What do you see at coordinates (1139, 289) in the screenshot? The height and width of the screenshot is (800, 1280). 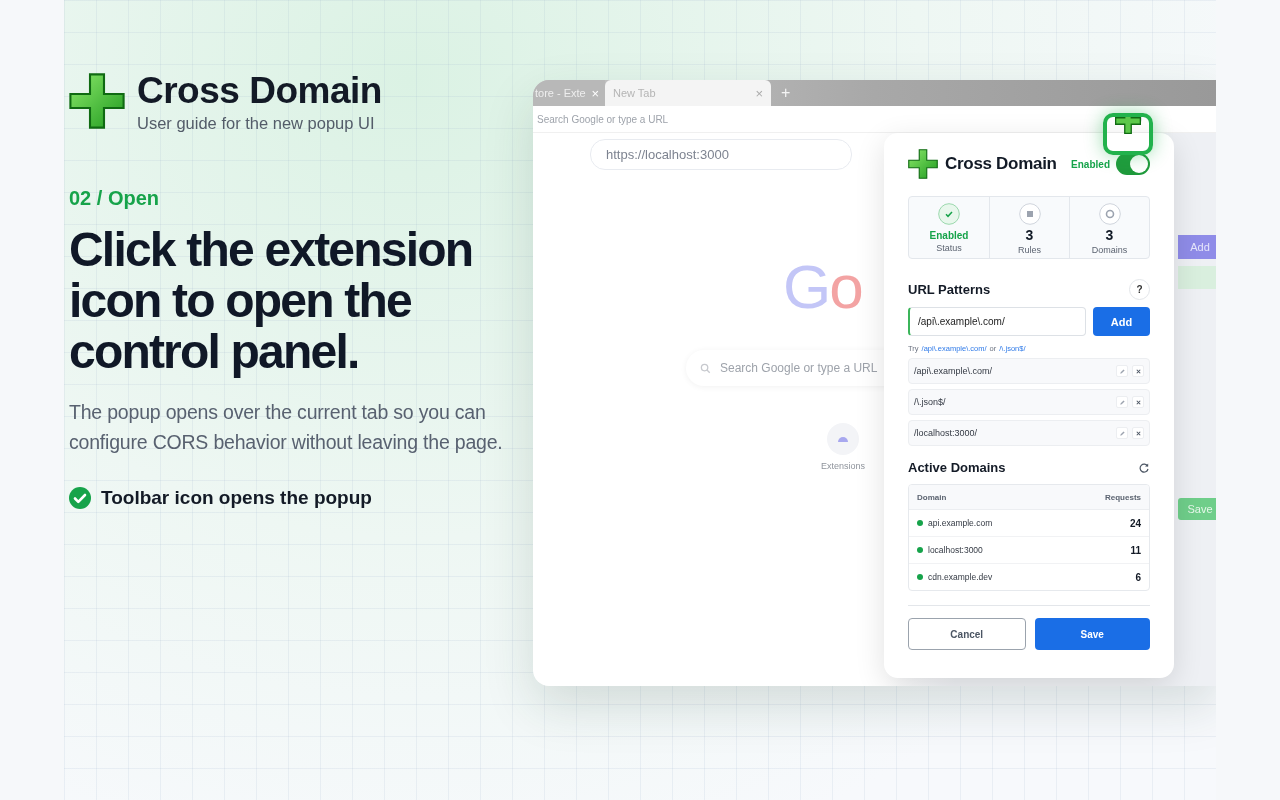 I see `help-button: ?` at bounding box center [1139, 289].